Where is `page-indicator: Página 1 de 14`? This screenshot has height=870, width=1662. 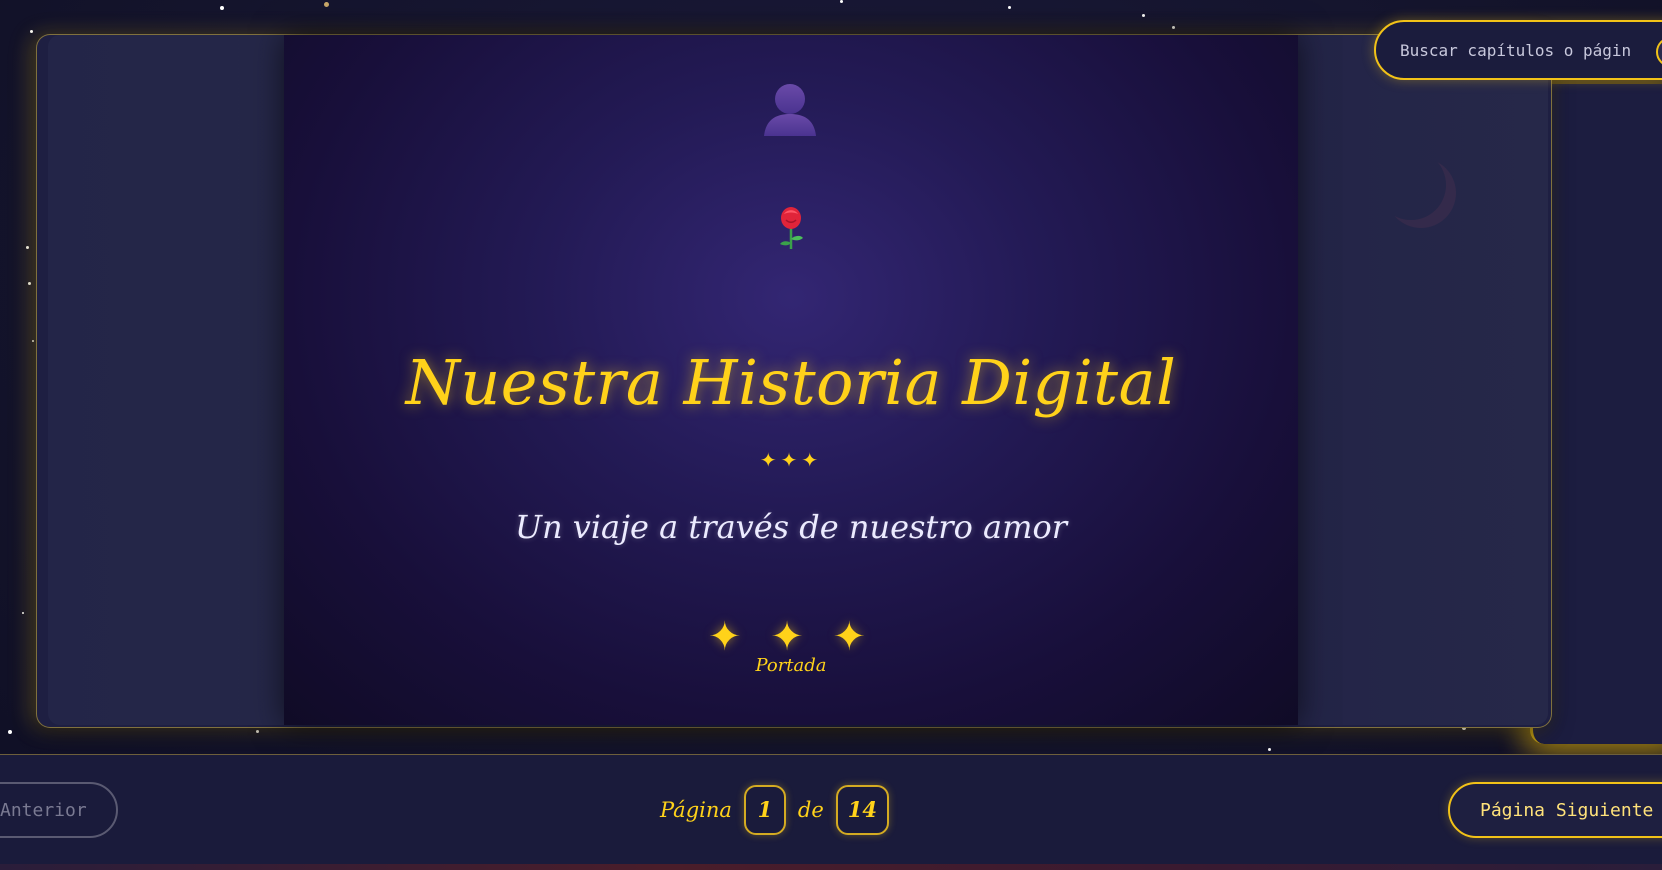
page-indicator: Página 1 de 14 is located at coordinates (775, 810).